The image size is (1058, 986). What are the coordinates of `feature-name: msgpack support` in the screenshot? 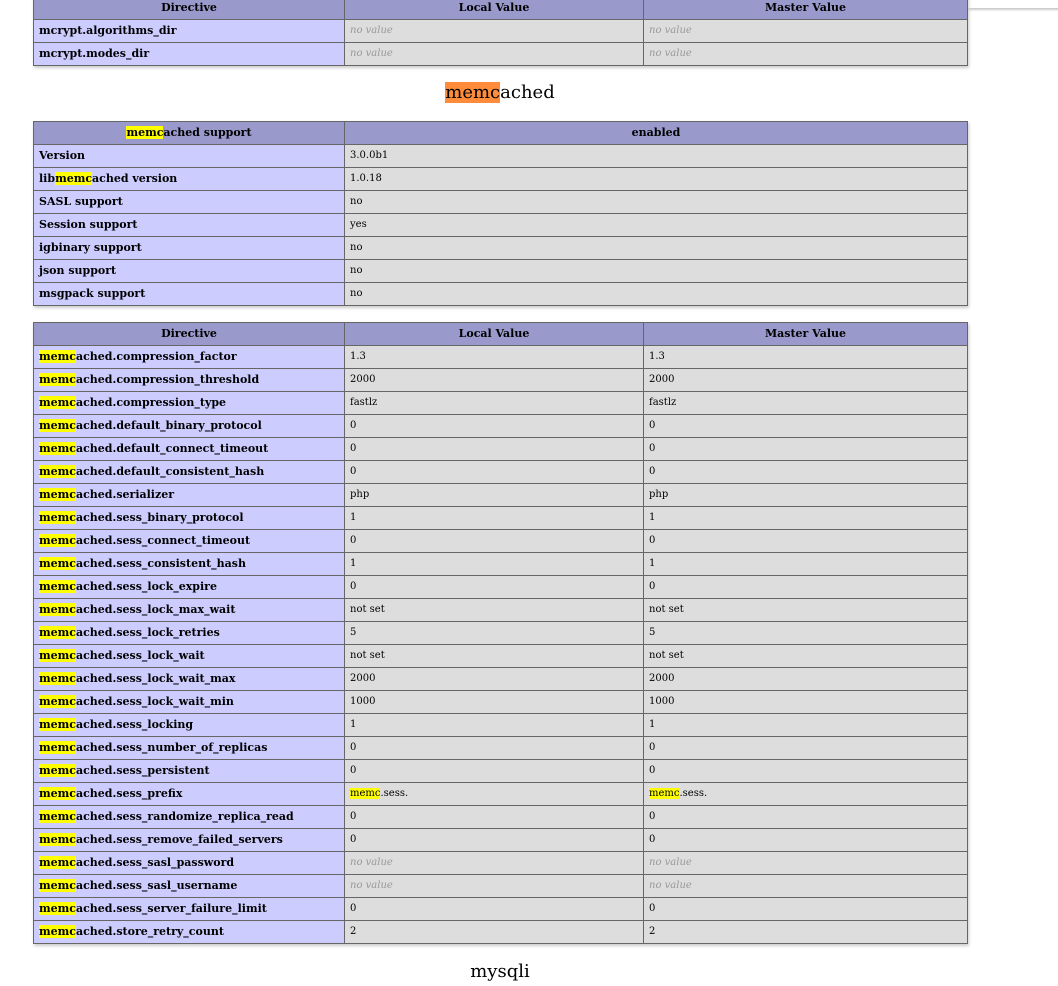 It's located at (189, 294).